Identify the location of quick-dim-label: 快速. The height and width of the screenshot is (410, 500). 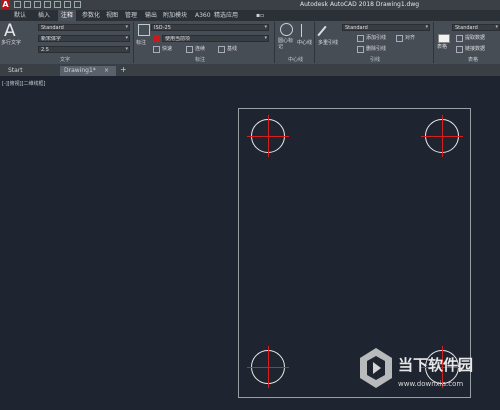
(167, 49).